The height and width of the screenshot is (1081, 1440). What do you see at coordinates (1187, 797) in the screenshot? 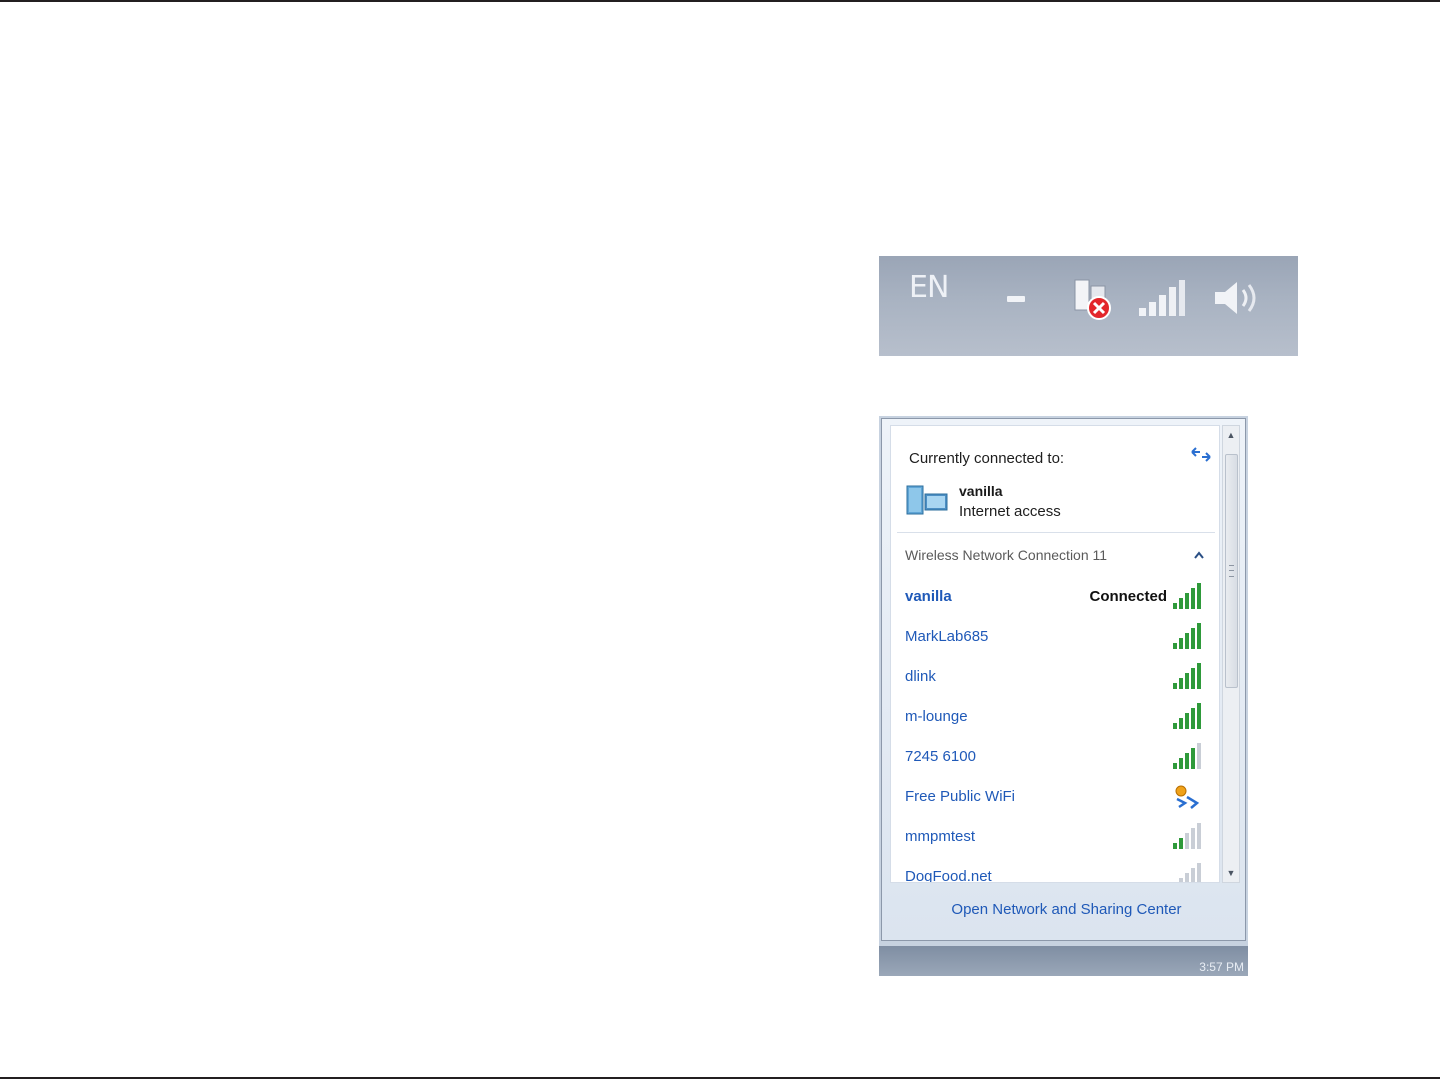
I see `adhoc-network-icon` at bounding box center [1187, 797].